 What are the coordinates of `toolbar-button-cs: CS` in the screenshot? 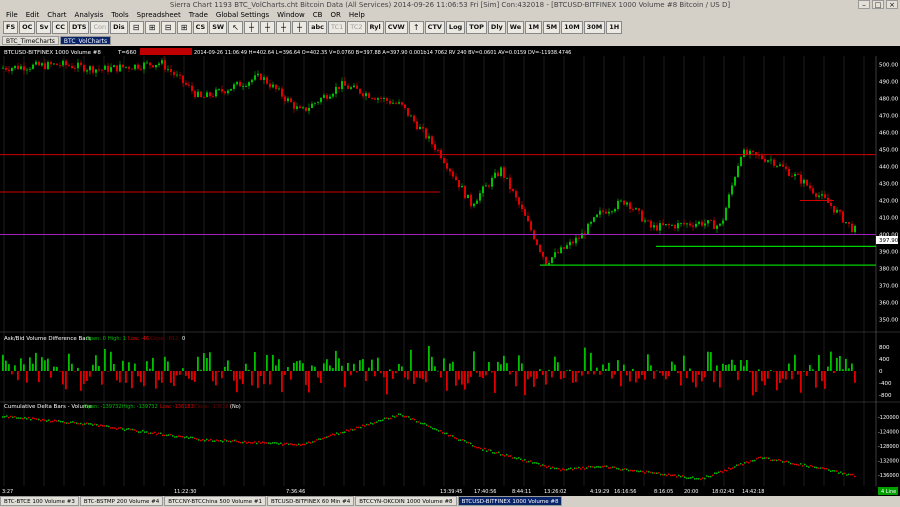 It's located at (200, 27).